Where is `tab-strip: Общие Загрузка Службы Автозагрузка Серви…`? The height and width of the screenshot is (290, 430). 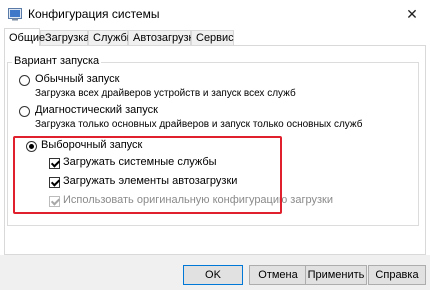 tab-strip: Общие Загрузка Службы Автозагрузка Серви… is located at coordinates (215, 37).